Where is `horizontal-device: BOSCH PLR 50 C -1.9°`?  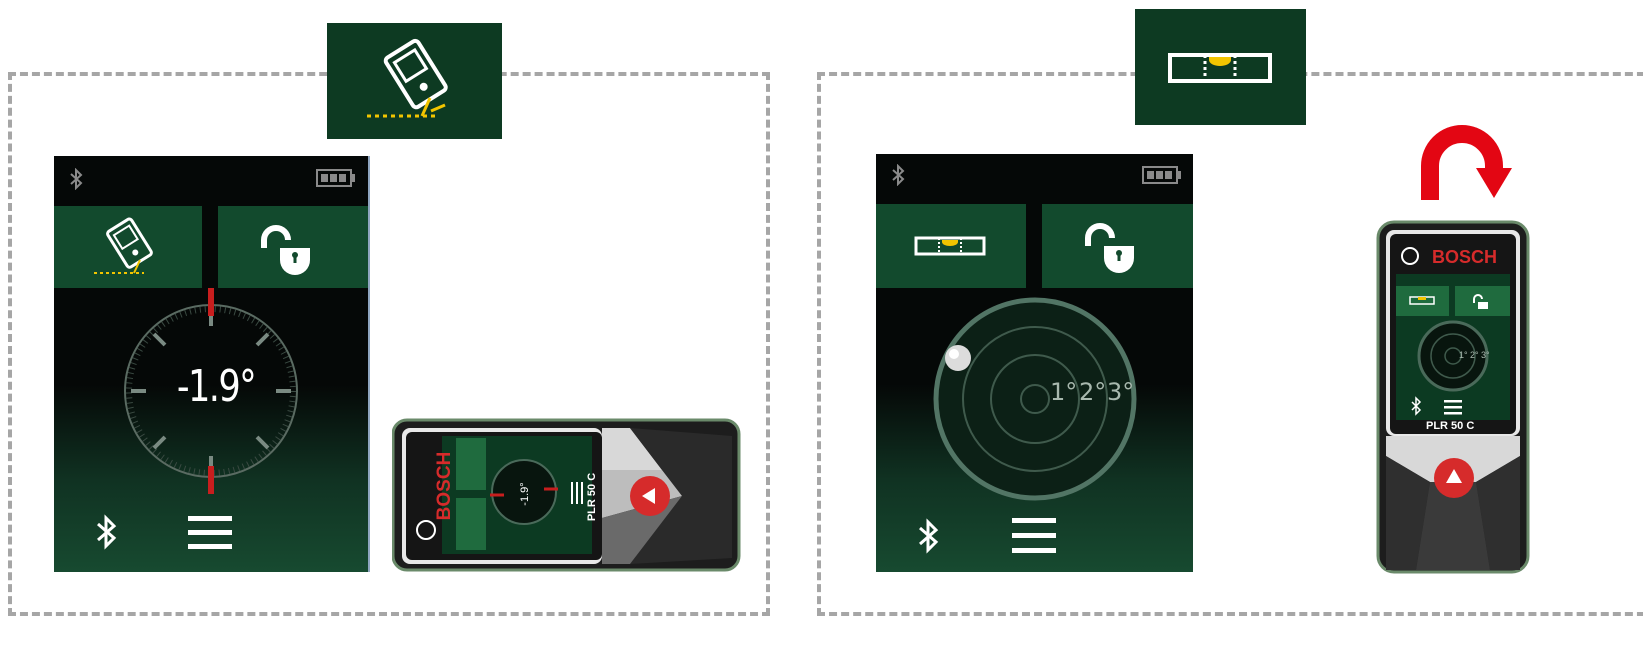
horizontal-device: BOSCH PLR 50 C -1.9° is located at coordinates (566, 495).